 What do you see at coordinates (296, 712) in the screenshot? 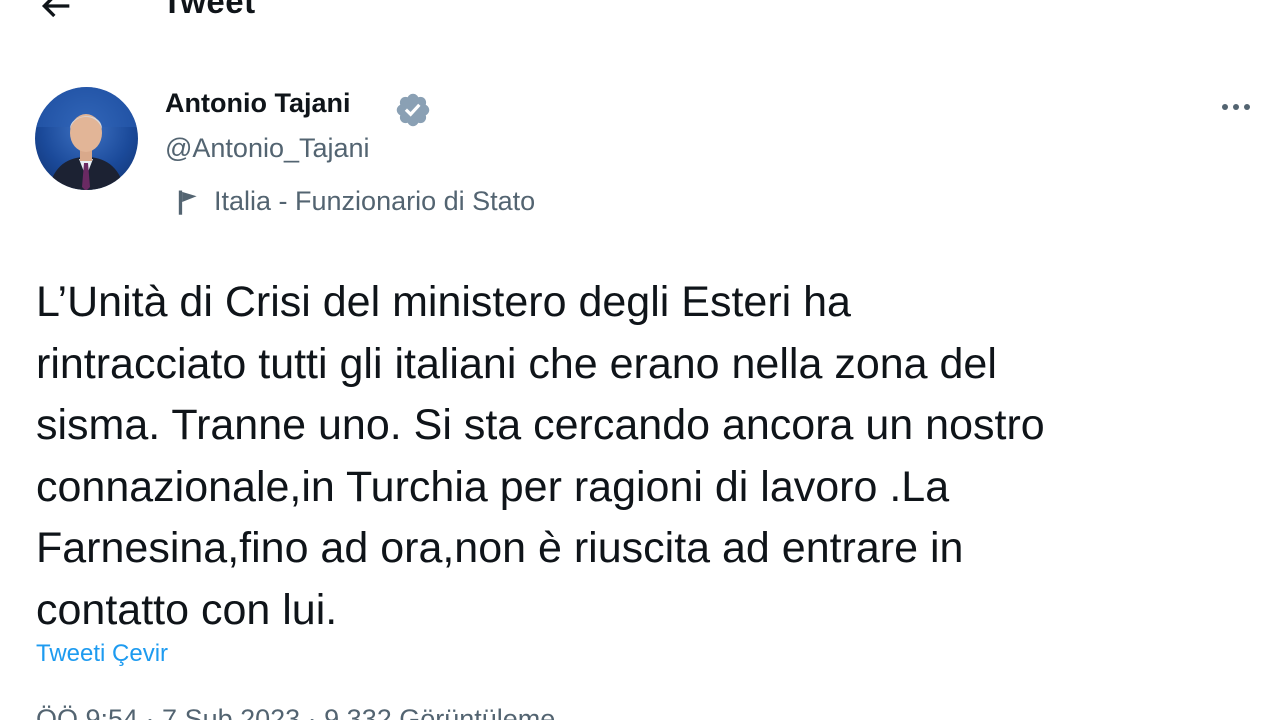
I see `tweet-meta: ÖÖ 9:54 · 7 Şub 2023 · 9.332 Görüntüleme` at bounding box center [296, 712].